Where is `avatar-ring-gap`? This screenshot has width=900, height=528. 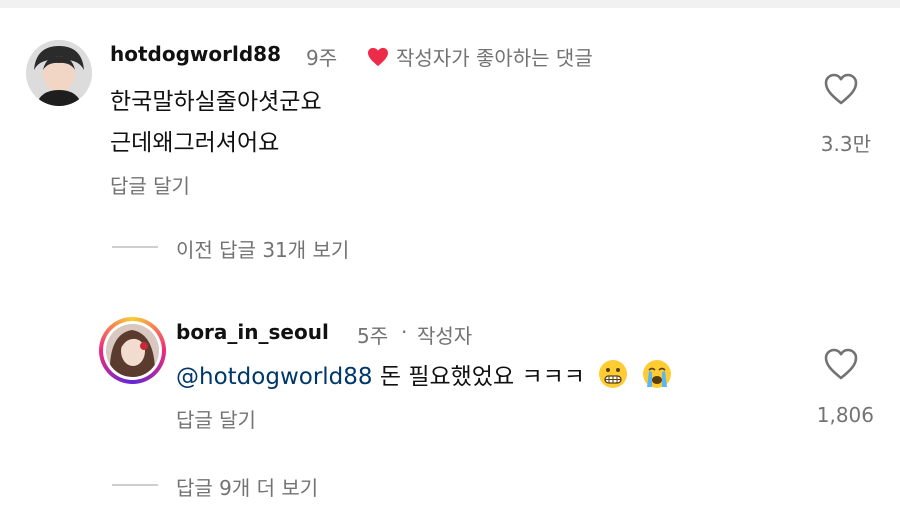 avatar-ring-gap is located at coordinates (132, 350).